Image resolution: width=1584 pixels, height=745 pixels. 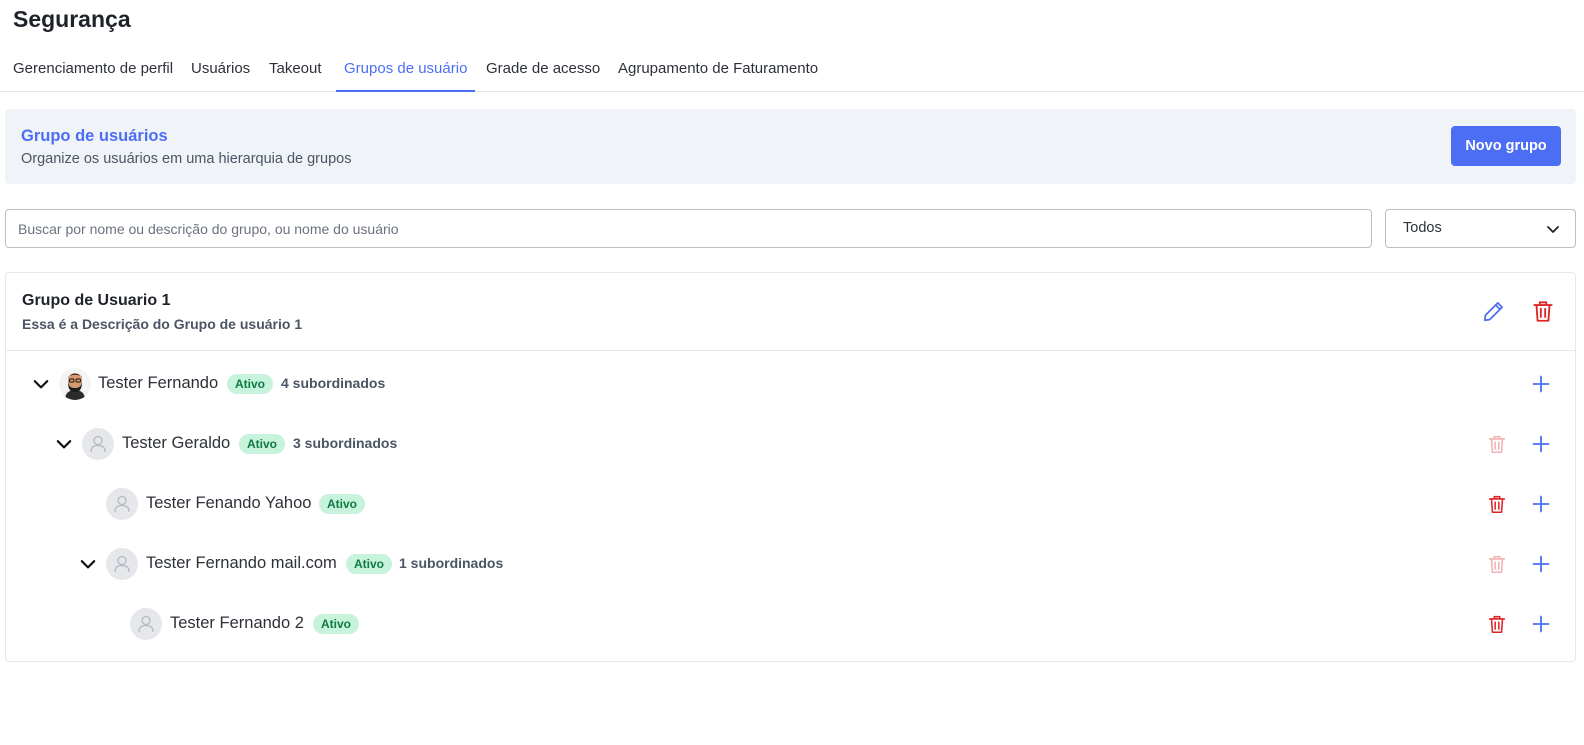 What do you see at coordinates (295, 70) in the screenshot?
I see `tab-takeout: Takeout` at bounding box center [295, 70].